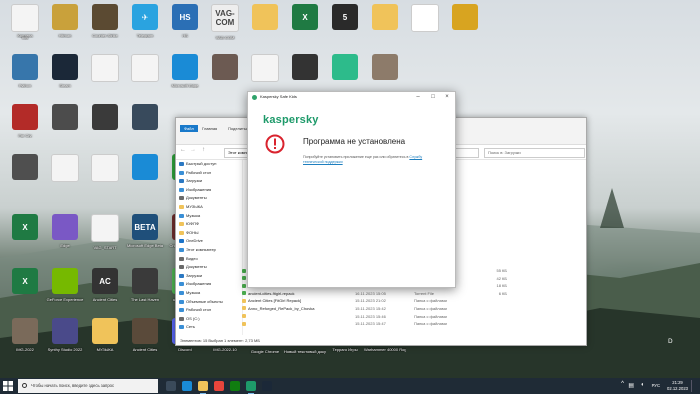  Describe the element at coordinates (65, 335) in the screenshot. I see `desktop-icon: Synthy Studio 2022` at that location.